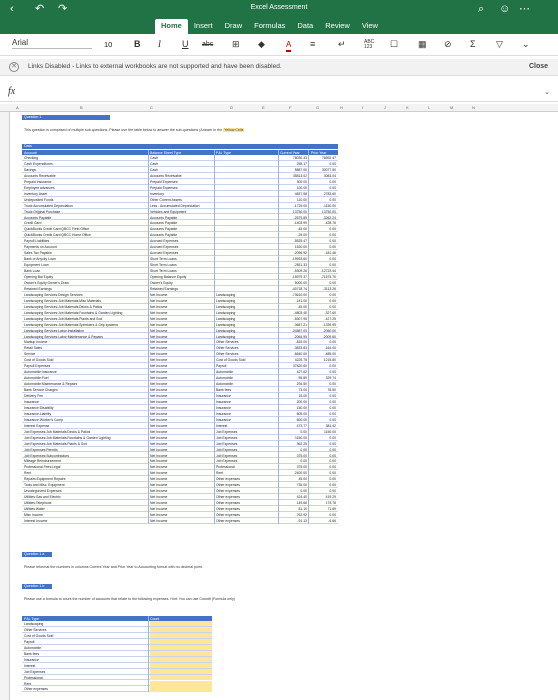 Image resolution: width=558 pixels, height=700 pixels. What do you see at coordinates (85, 485) in the screenshot?
I see `table-cell: Tools and Misc. Equipment` at bounding box center [85, 485].